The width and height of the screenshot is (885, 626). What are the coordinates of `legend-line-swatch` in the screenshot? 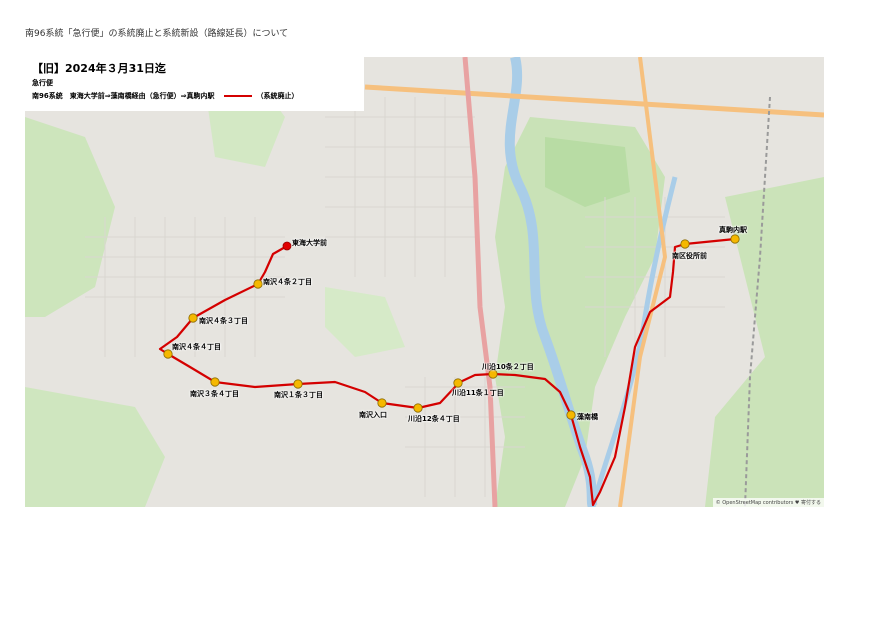 It's located at (238, 96).